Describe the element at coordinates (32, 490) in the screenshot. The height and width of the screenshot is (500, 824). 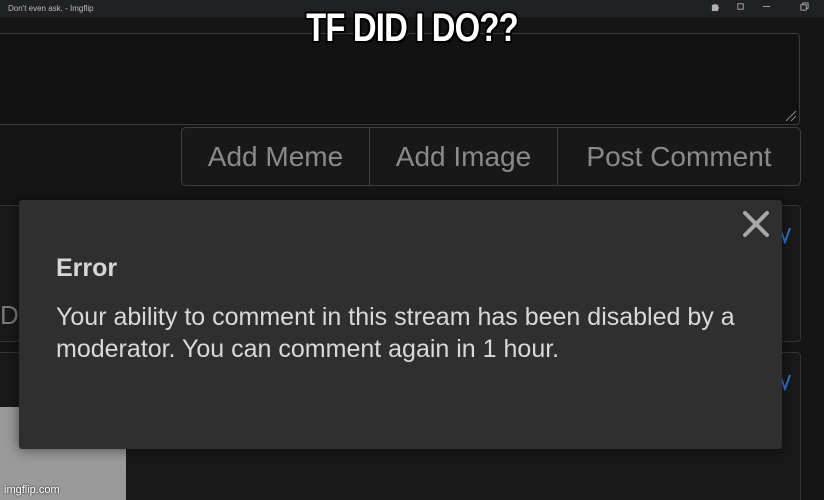
I see `imgflip-watermark: imgflip.com` at that location.